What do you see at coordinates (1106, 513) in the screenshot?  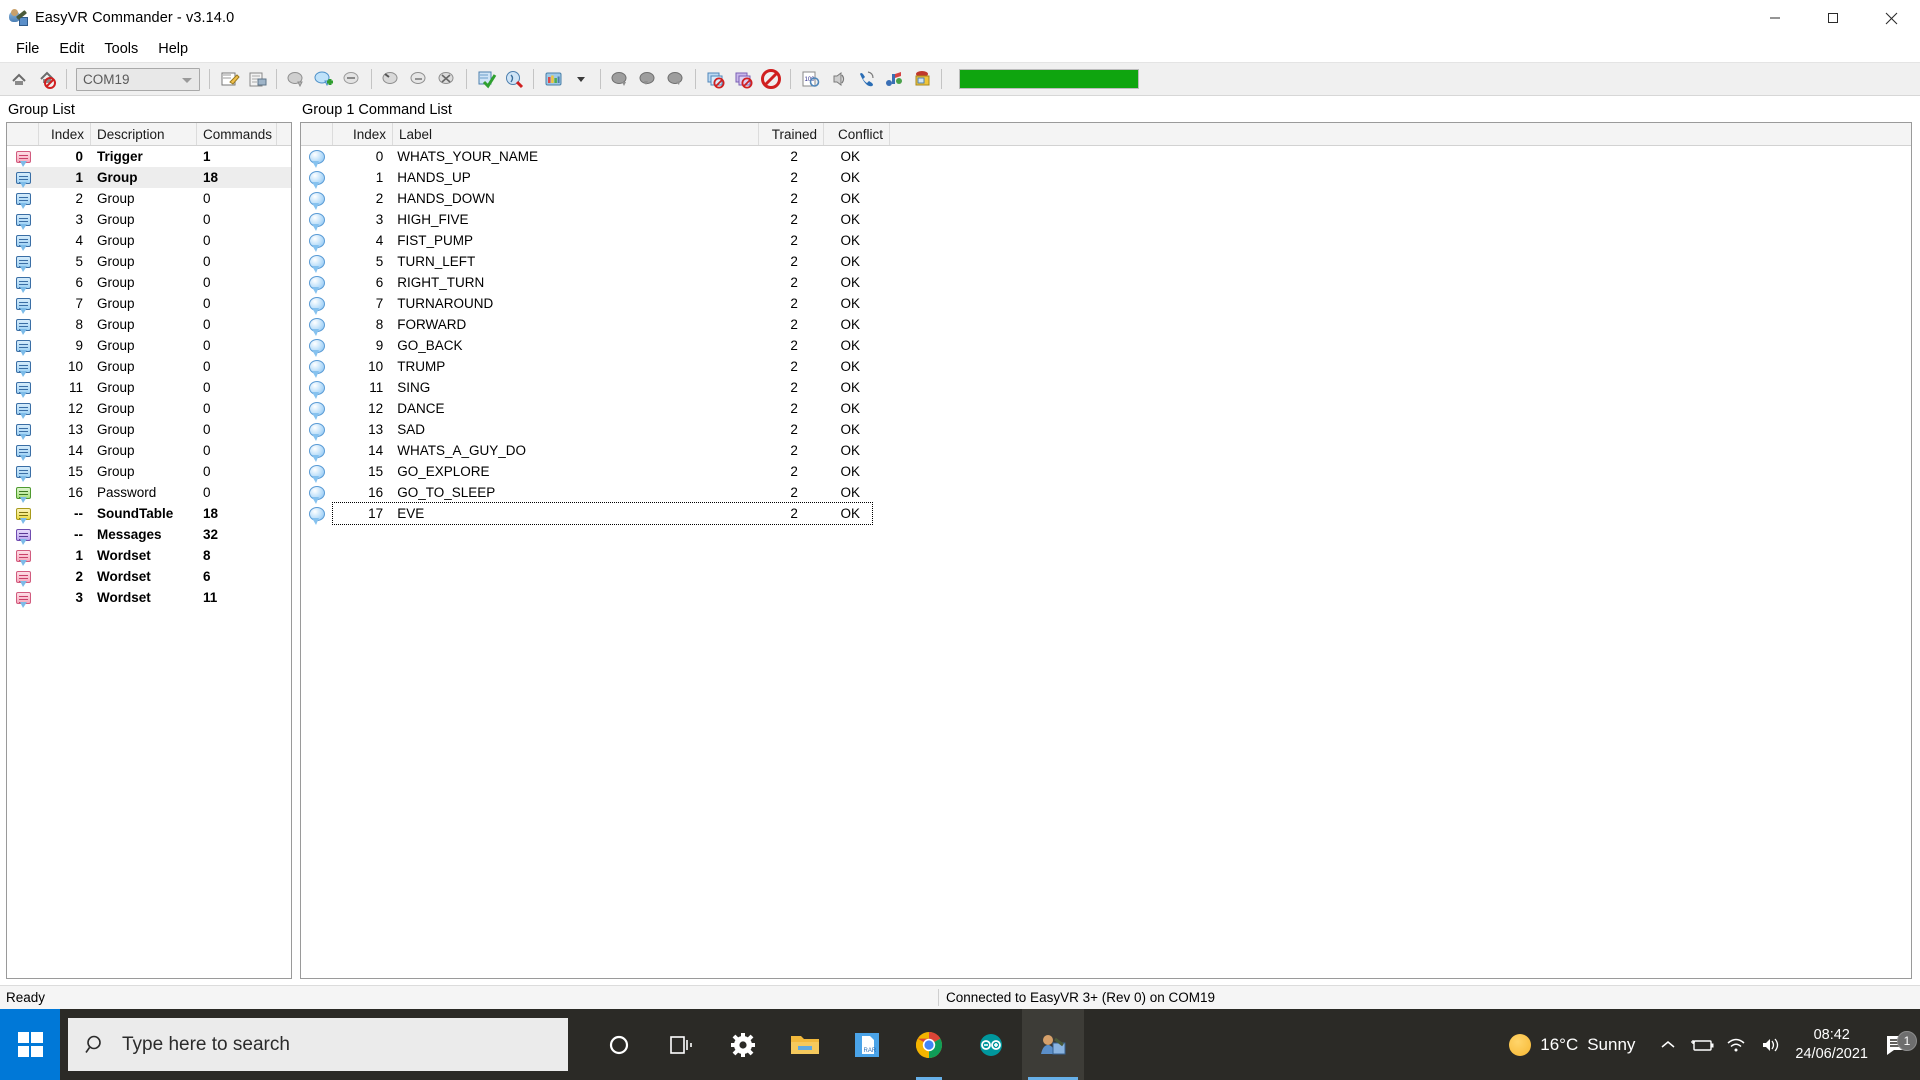 I see `command-list-row: 17 EVE 2 OK` at bounding box center [1106, 513].